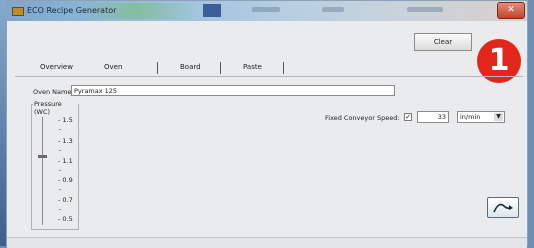 This screenshot has width=534, height=248. I want to click on pressure-tick-value: 1.1, so click(67, 161).